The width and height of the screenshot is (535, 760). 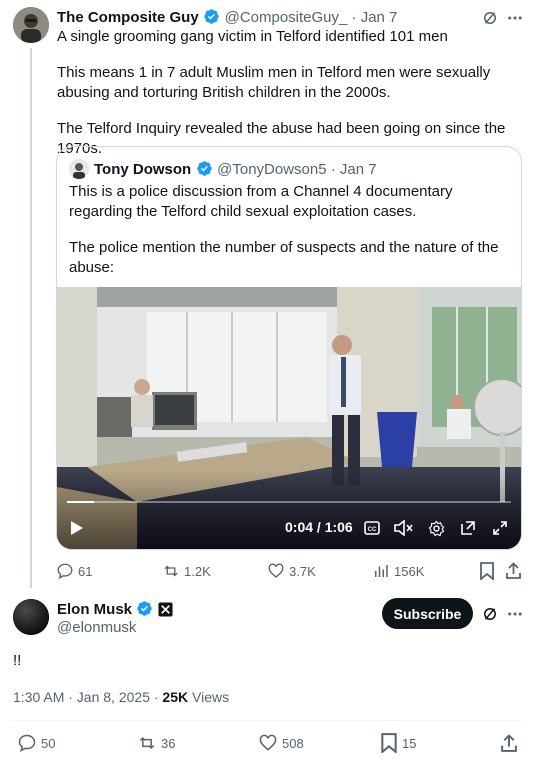 I want to click on repost-button: 1.2K, so click(x=186, y=571).